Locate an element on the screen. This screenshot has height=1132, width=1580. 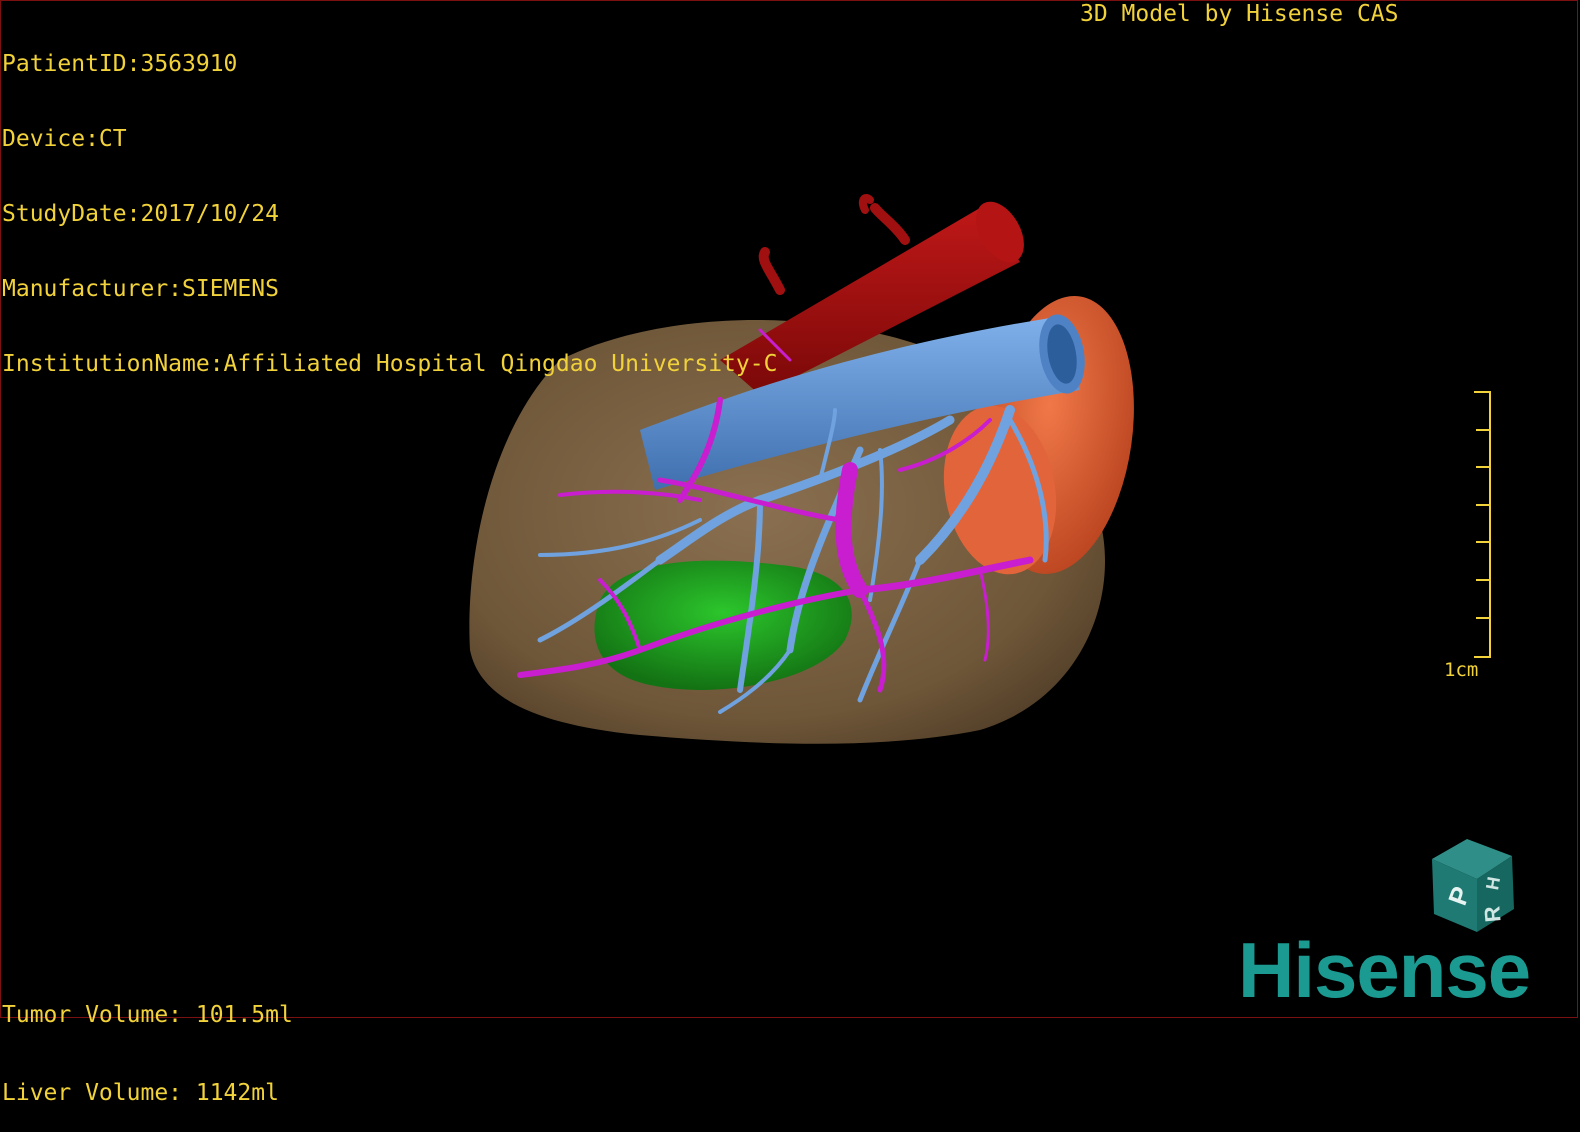
scale-bar is located at coordinates (1482, 524).